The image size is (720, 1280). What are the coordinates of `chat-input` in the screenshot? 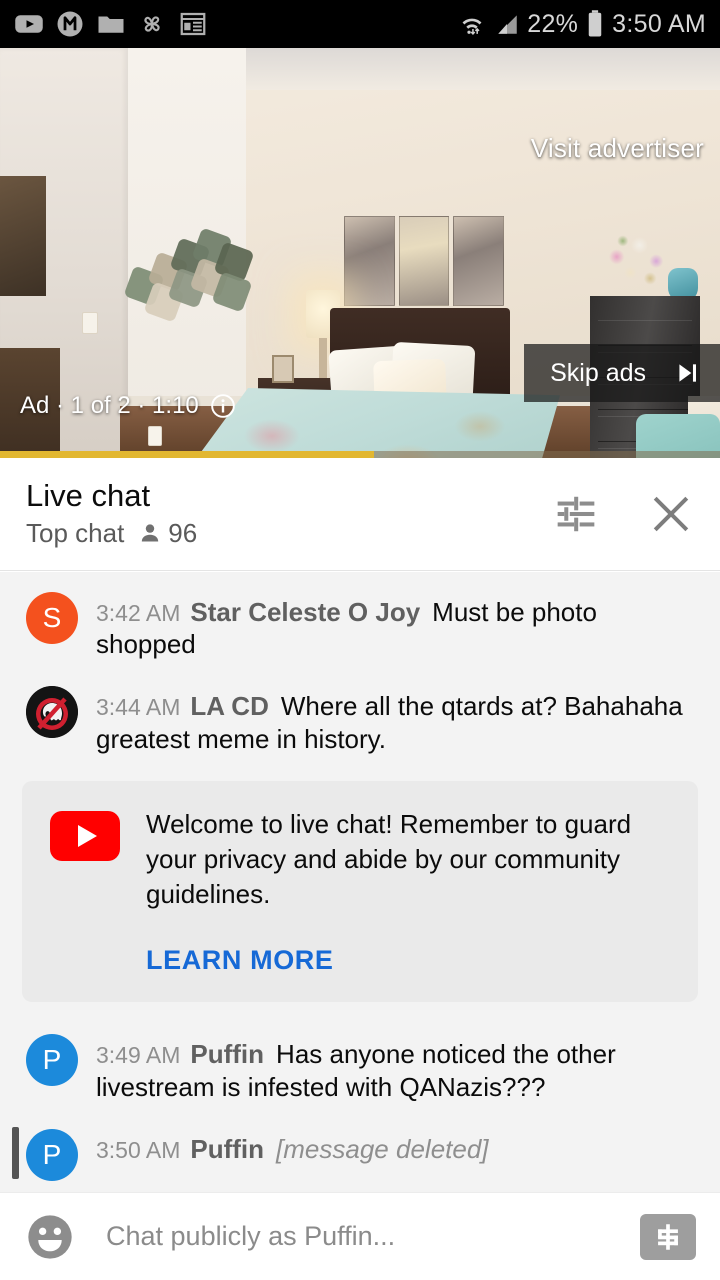 It's located at (373, 1236).